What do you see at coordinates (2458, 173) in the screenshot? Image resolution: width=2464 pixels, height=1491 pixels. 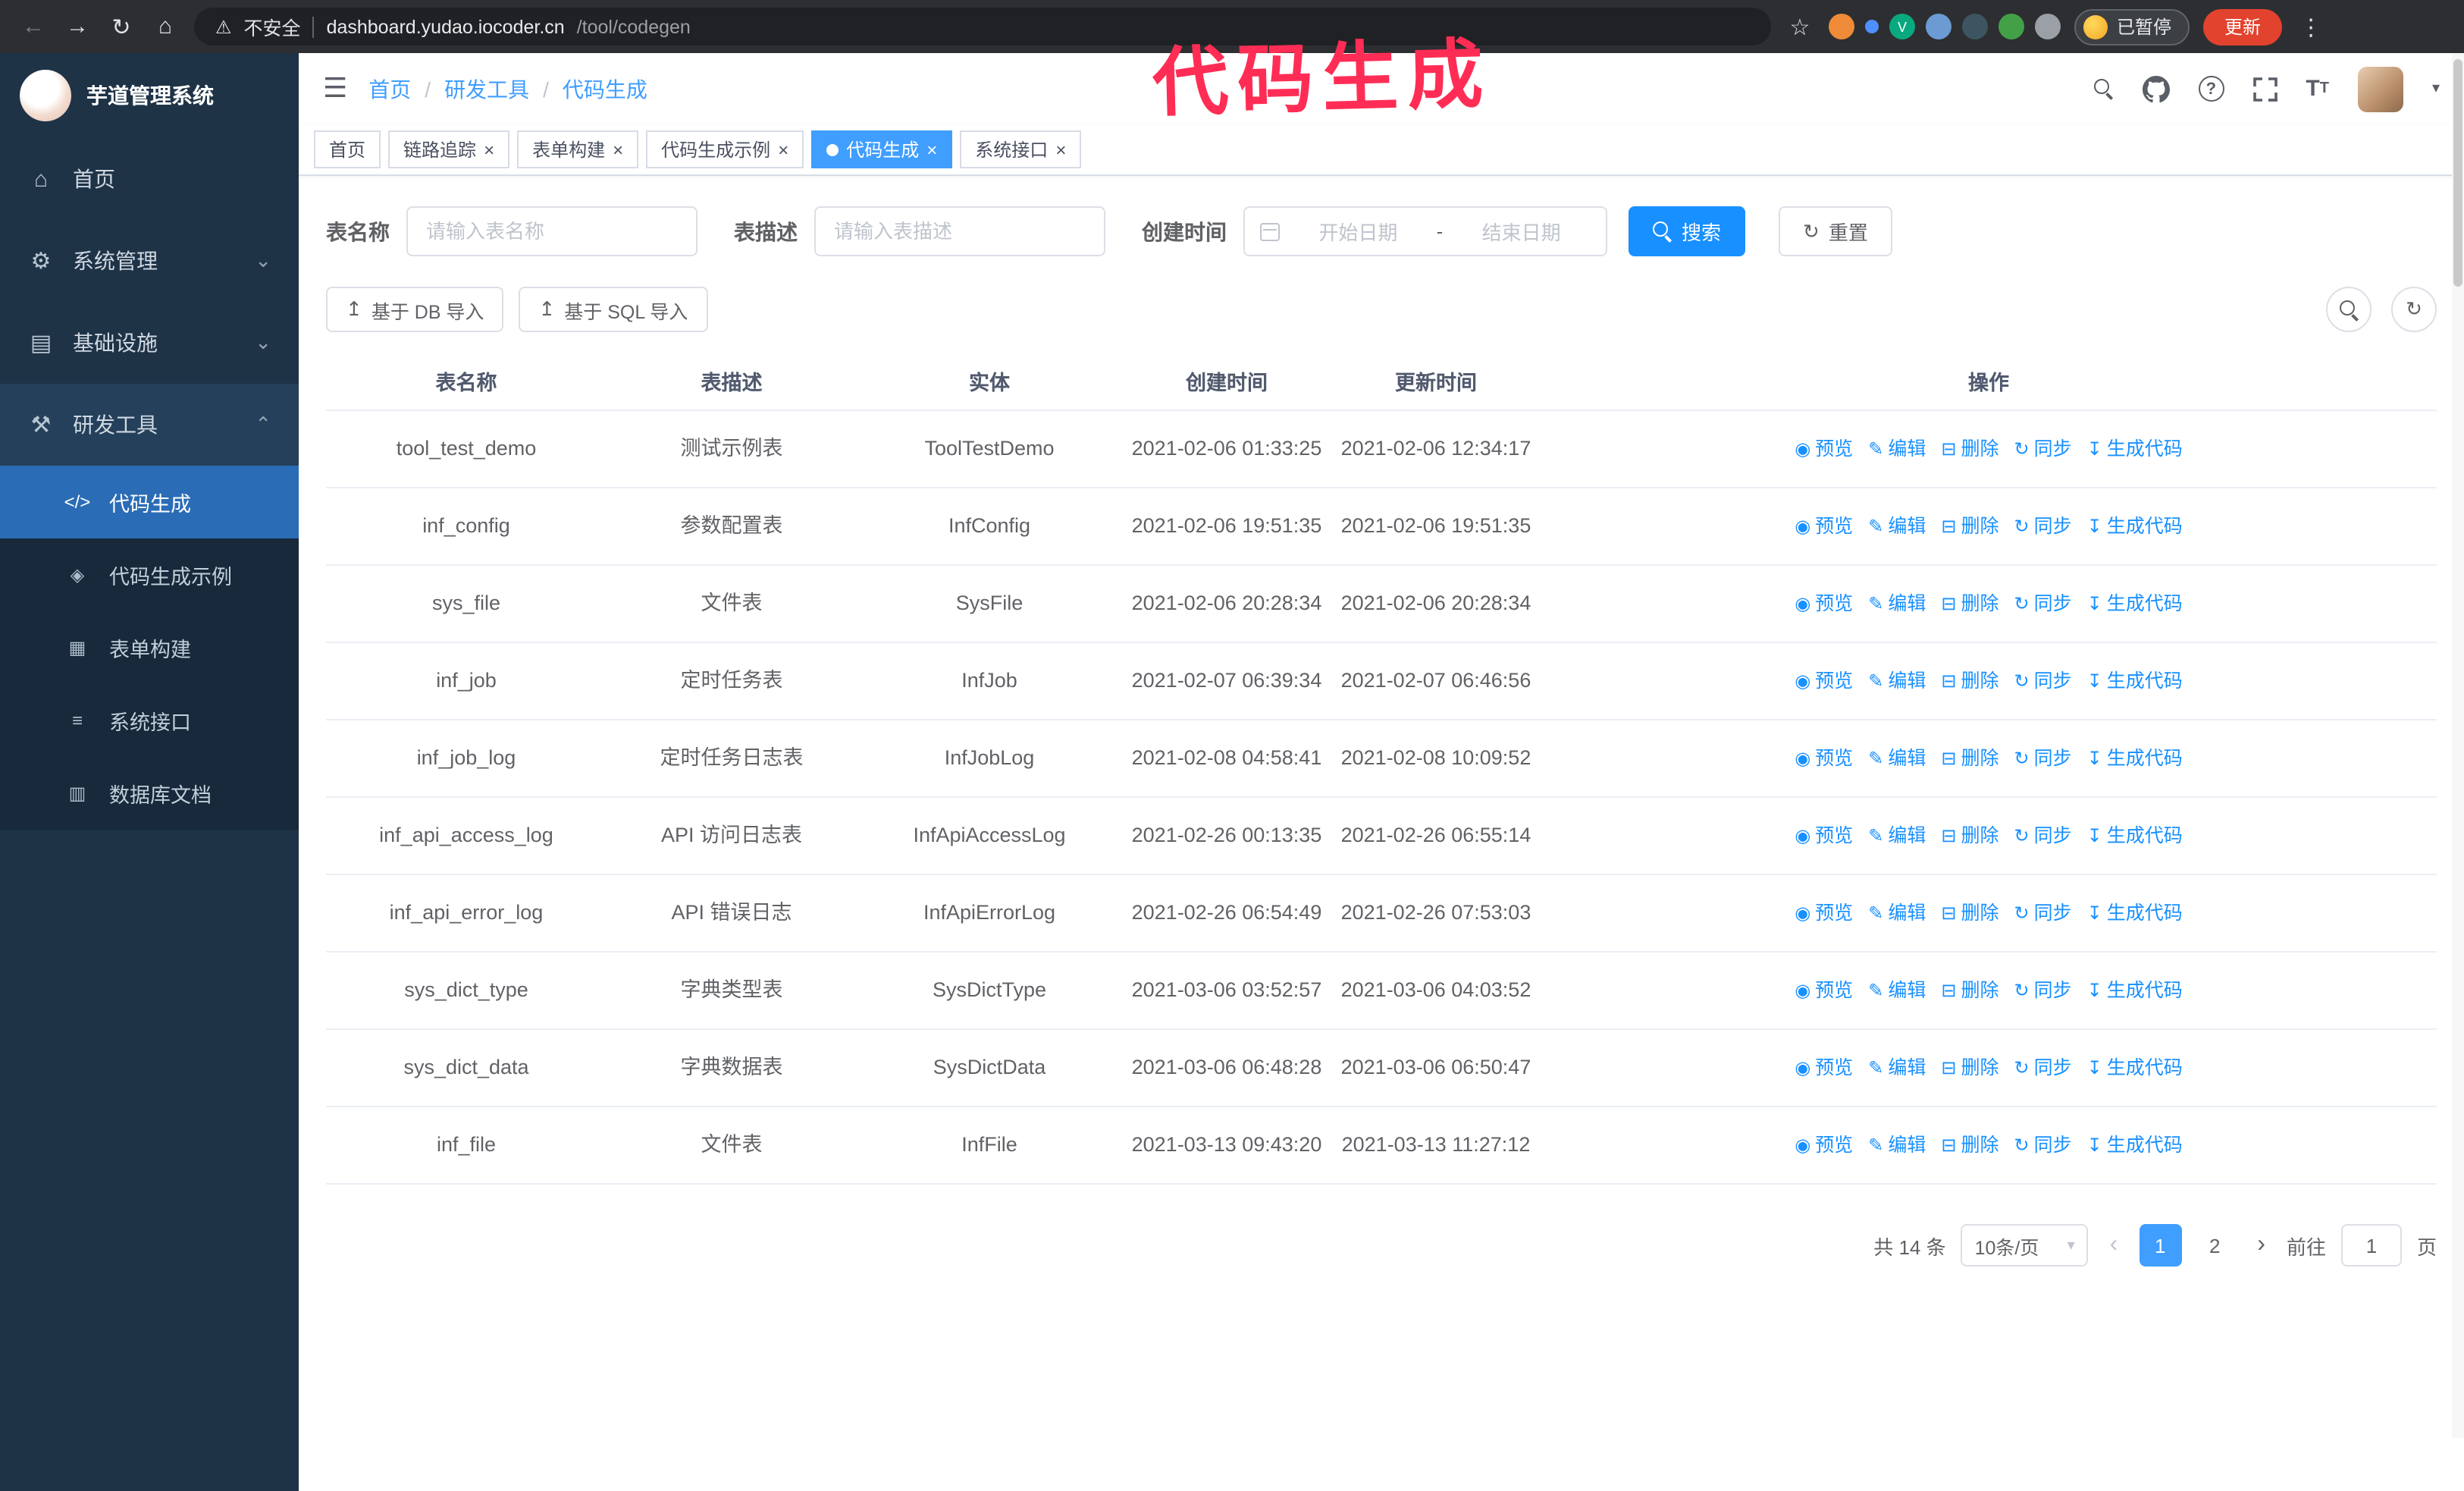 I see `scrollbar-thumb` at bounding box center [2458, 173].